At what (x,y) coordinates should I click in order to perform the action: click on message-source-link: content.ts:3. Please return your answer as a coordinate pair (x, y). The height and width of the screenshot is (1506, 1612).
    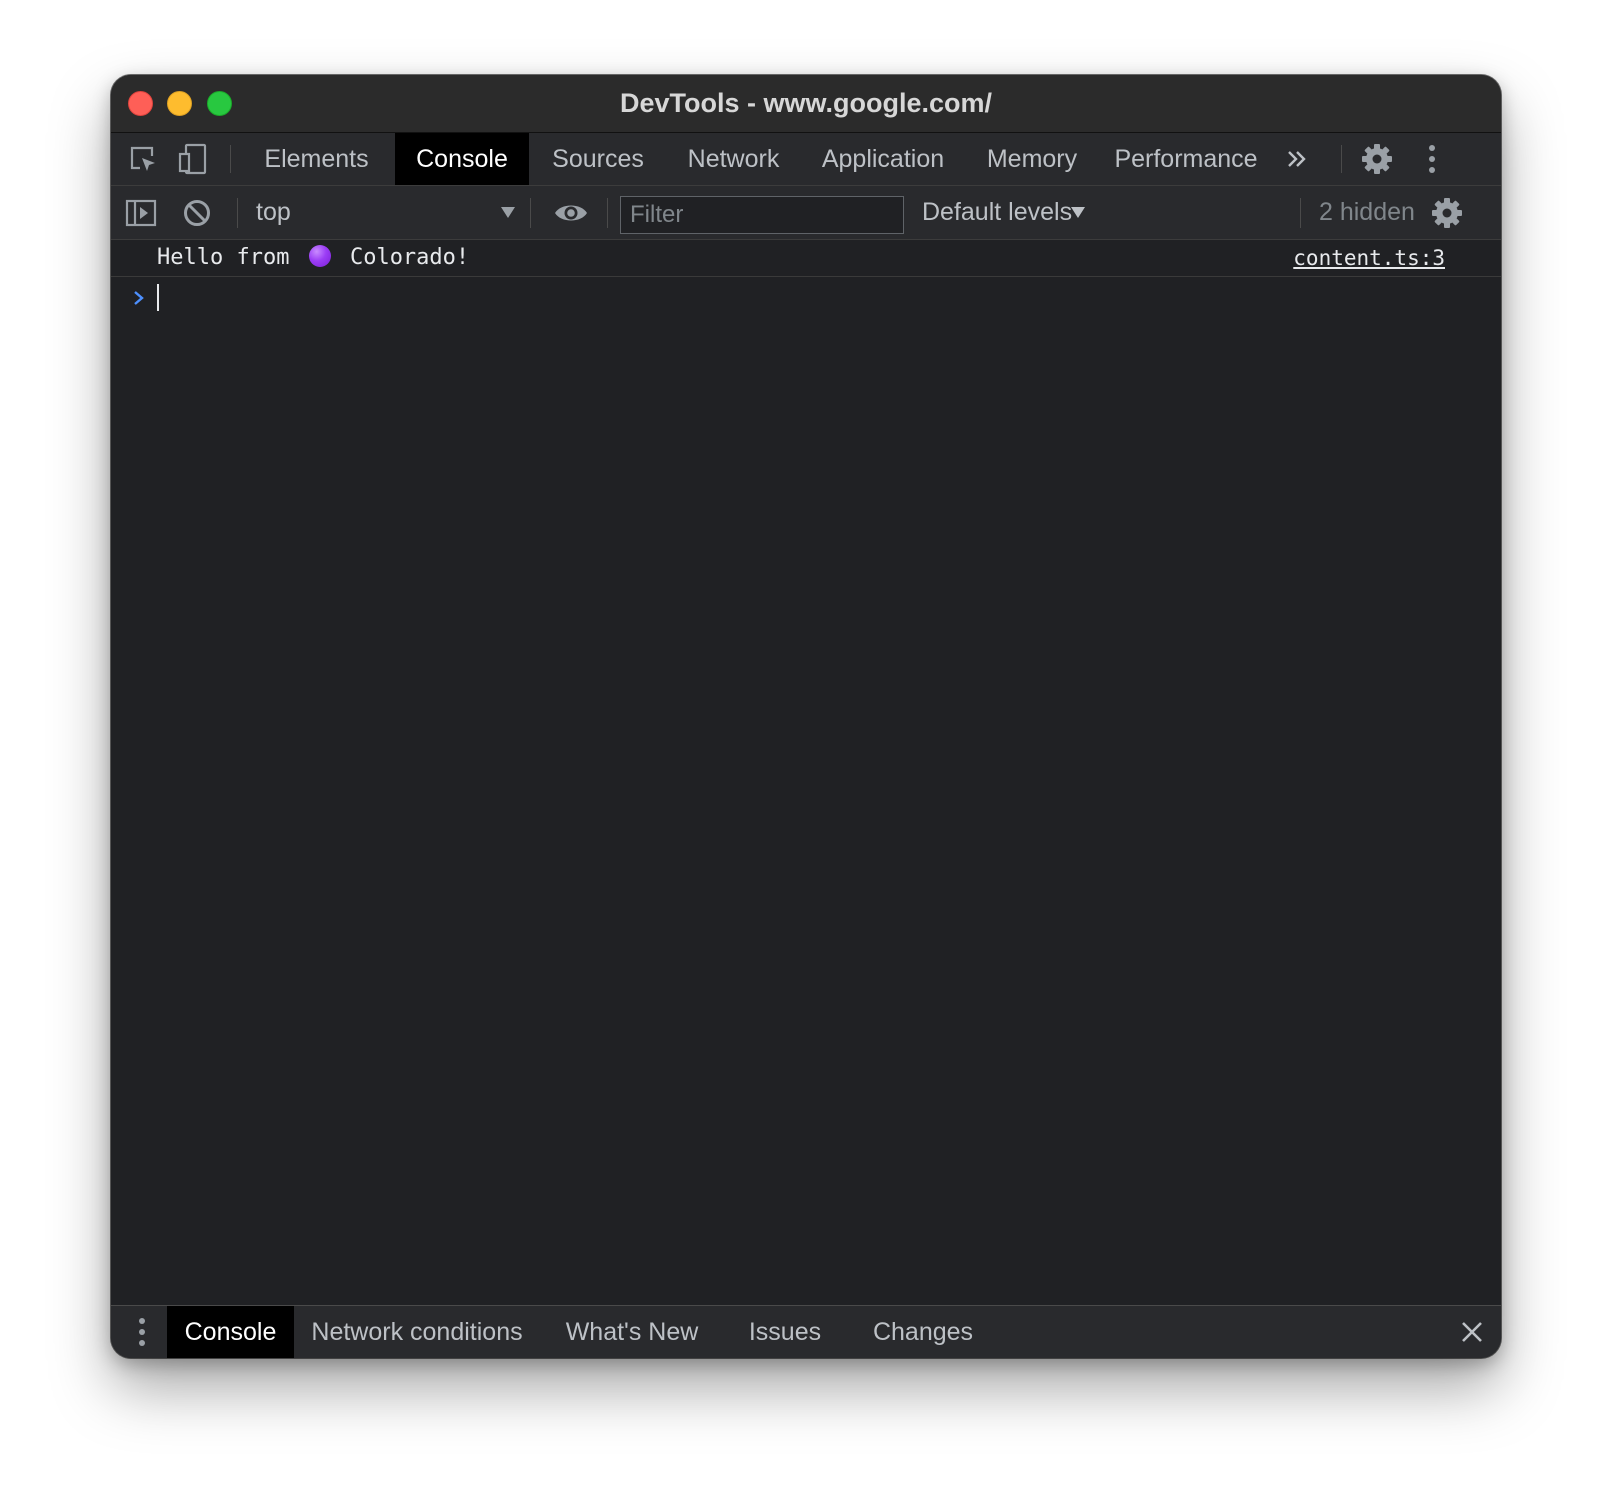
    Looking at the image, I should click on (1369, 258).